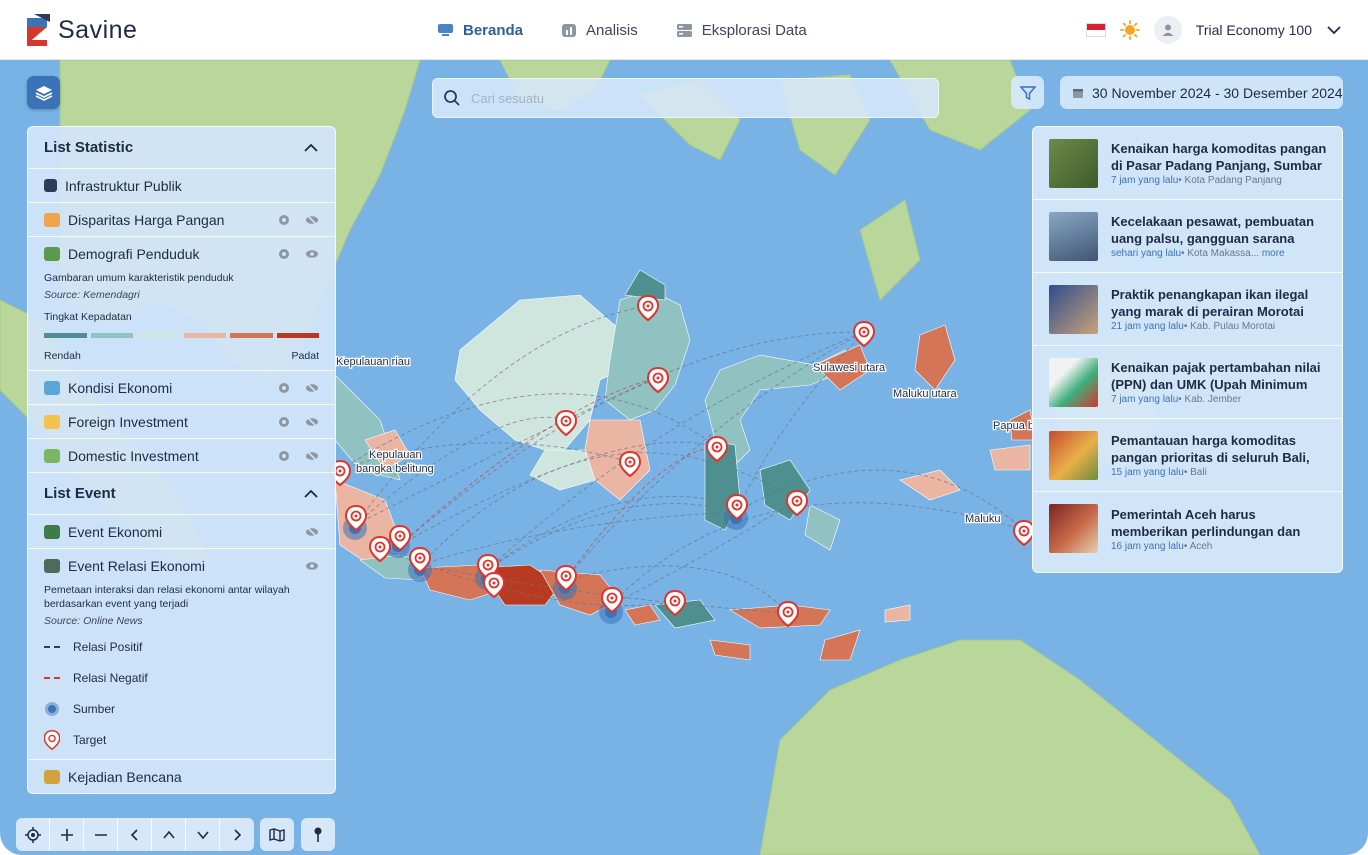 Image resolution: width=1368 pixels, height=855 pixels. What do you see at coordinates (181, 335) in the screenshot?
I see `density-scale` at bounding box center [181, 335].